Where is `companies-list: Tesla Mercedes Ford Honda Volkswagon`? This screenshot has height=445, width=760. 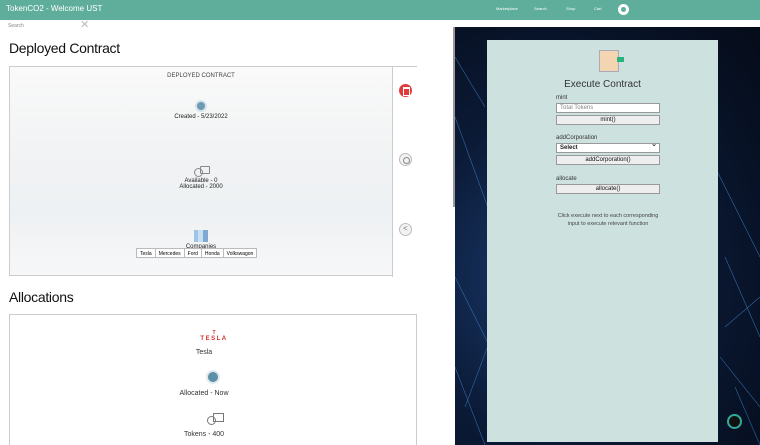
companies-list: Tesla Mercedes Ford Honda Volkswagon is located at coordinates (197, 253).